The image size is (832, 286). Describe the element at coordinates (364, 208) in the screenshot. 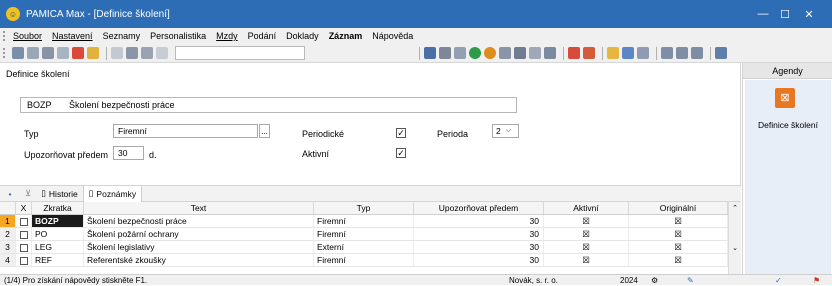

I see `col-header-typ: Typ` at that location.